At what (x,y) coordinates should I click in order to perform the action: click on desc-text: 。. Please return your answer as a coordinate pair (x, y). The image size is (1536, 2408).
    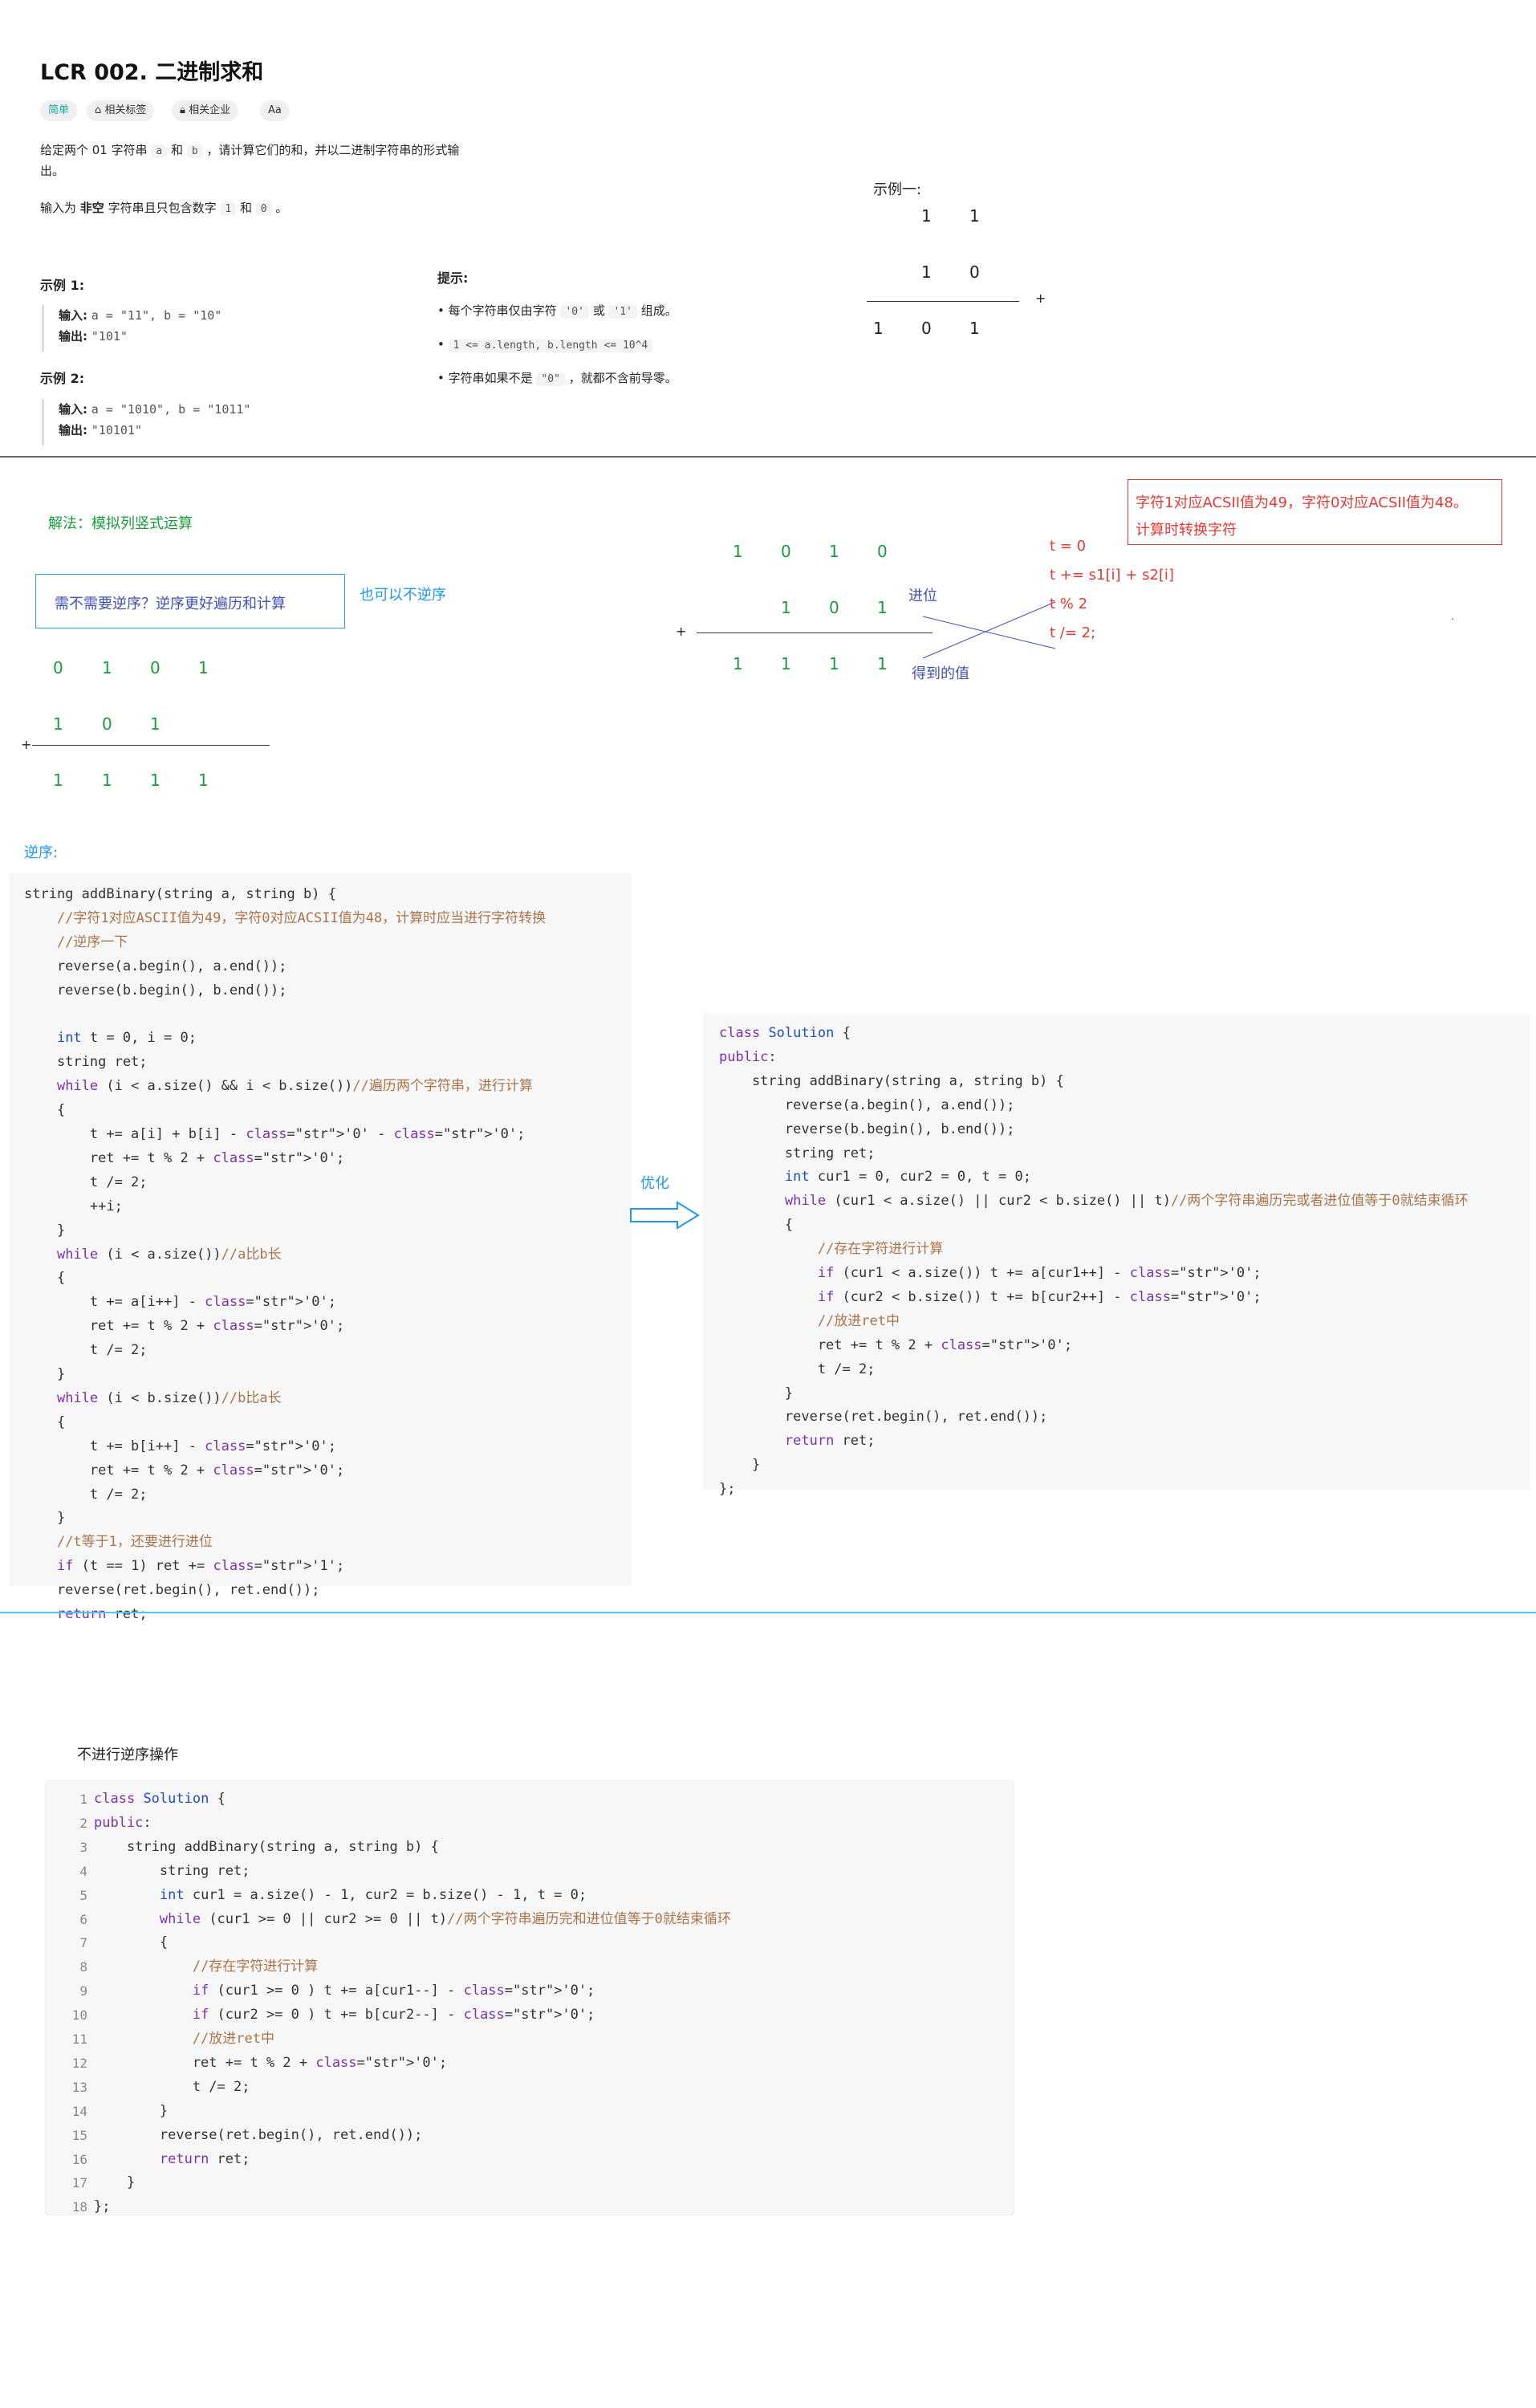
    Looking at the image, I should click on (281, 208).